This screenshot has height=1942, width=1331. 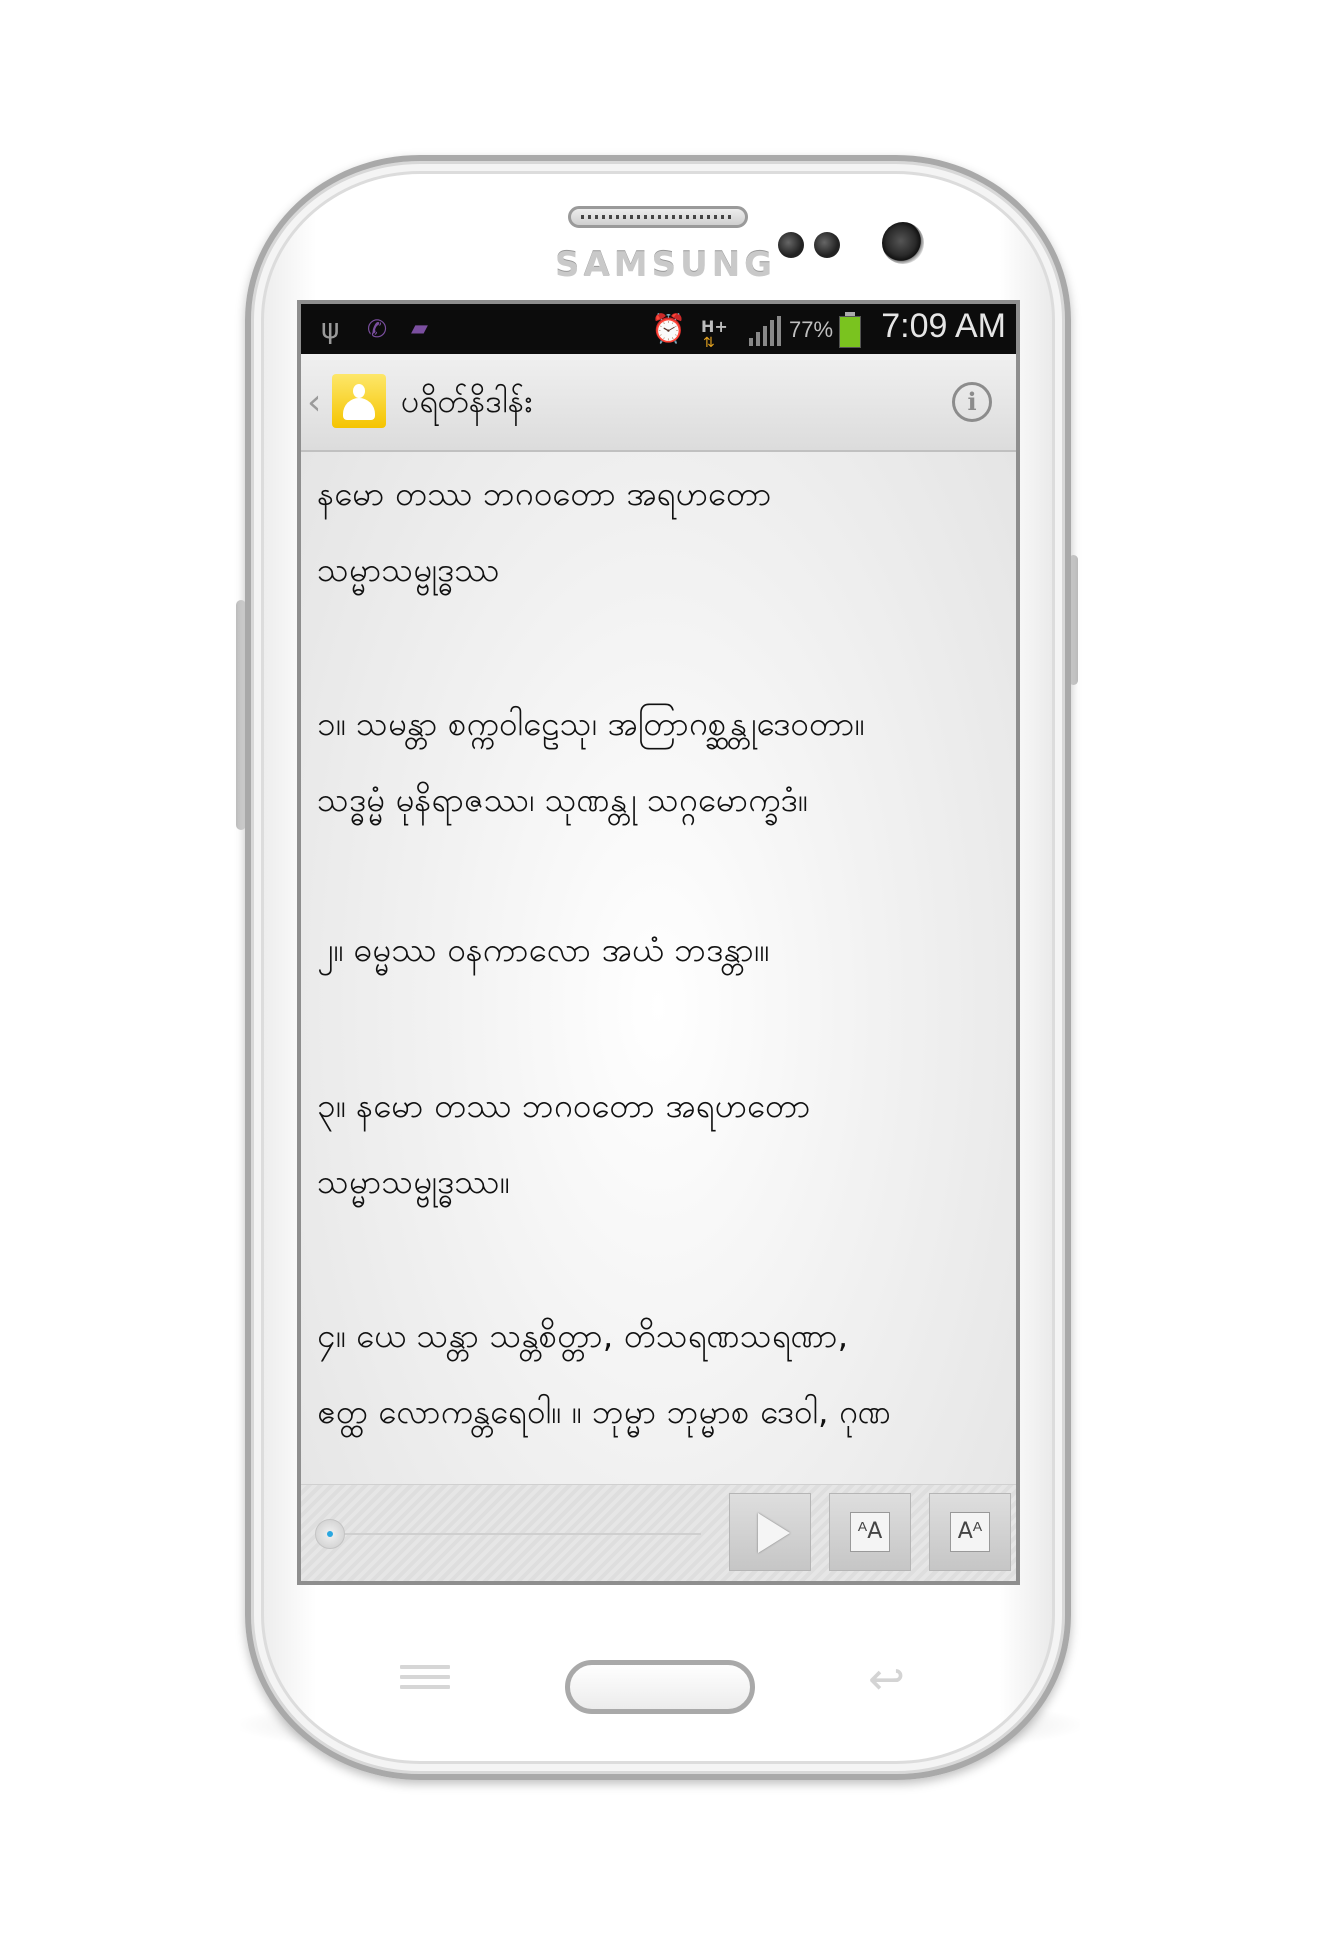 What do you see at coordinates (850, 330) in the screenshot?
I see `battery-charging-icon` at bounding box center [850, 330].